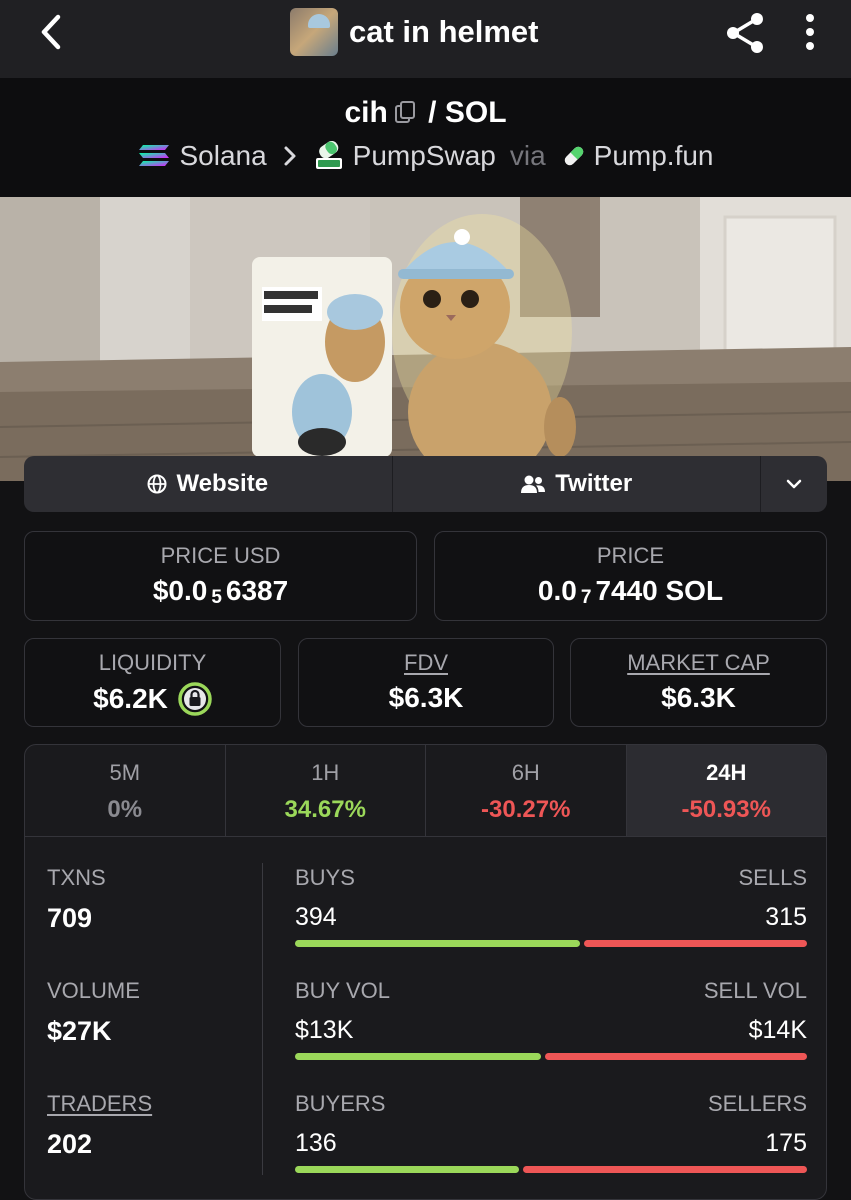 Image resolution: width=851 pixels, height=1200 pixels. What do you see at coordinates (405, 112) in the screenshot?
I see `copy-icon` at bounding box center [405, 112].